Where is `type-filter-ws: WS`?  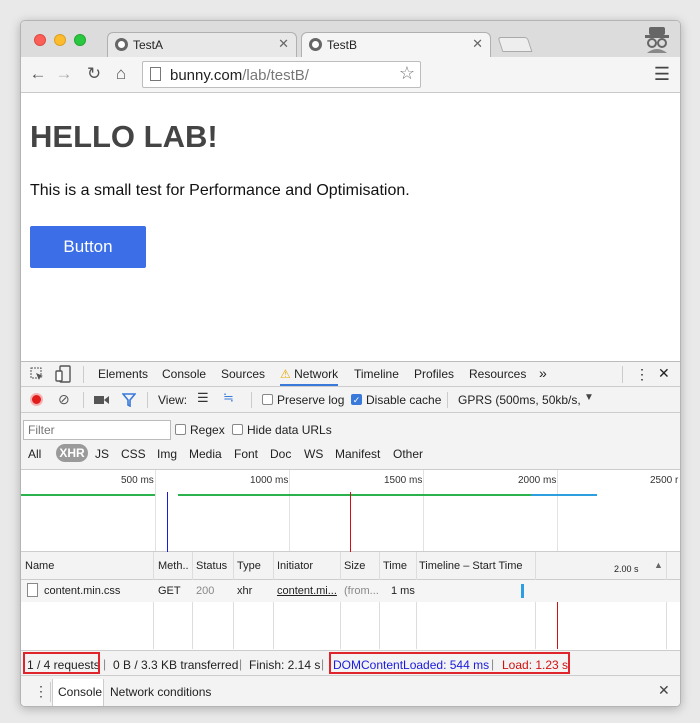
type-filter-ws: WS is located at coordinates (313, 454).